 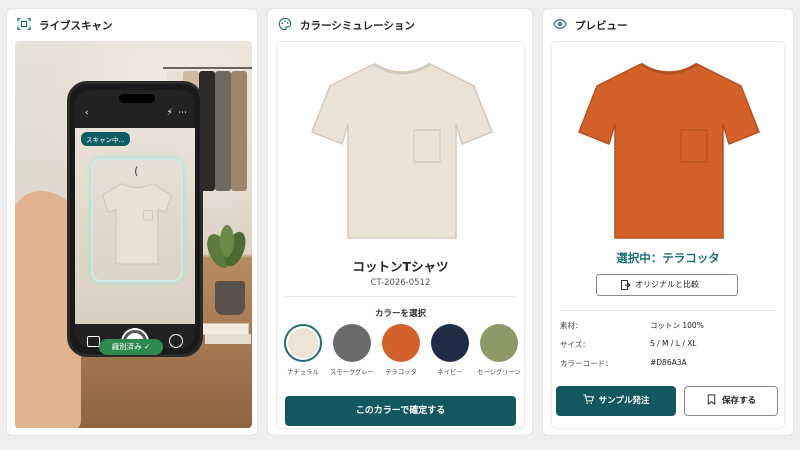 What do you see at coordinates (303, 372) in the screenshot?
I see `swatch-label: ナチュラル` at bounding box center [303, 372].